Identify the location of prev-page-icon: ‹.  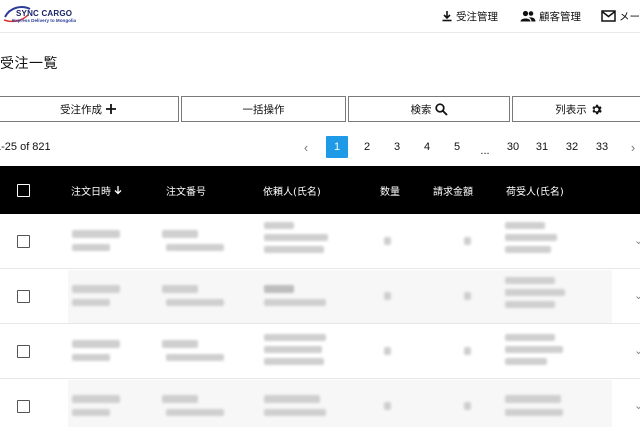
(306, 147).